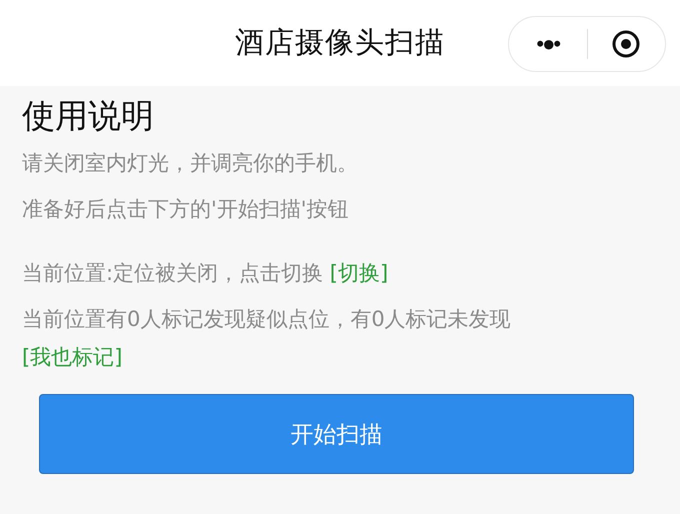 The image size is (680, 514). I want to click on section-heading: 使用说明, so click(88, 116).